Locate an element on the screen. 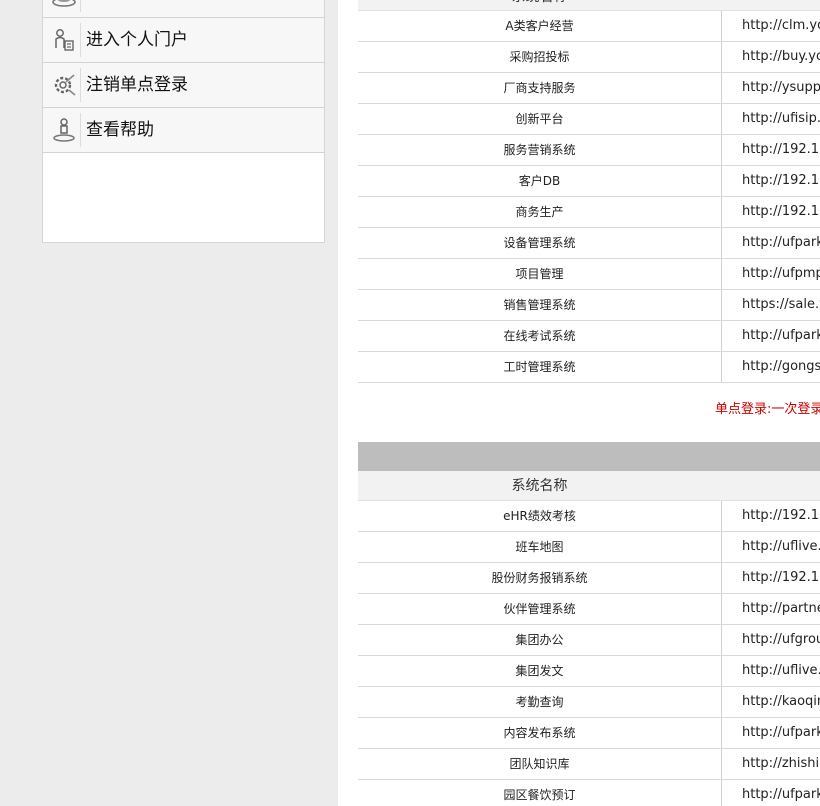 Image resolution: width=820 pixels, height=806 pixels. table-row: 团队知识库 http://zhishi.y is located at coordinates (589, 764).